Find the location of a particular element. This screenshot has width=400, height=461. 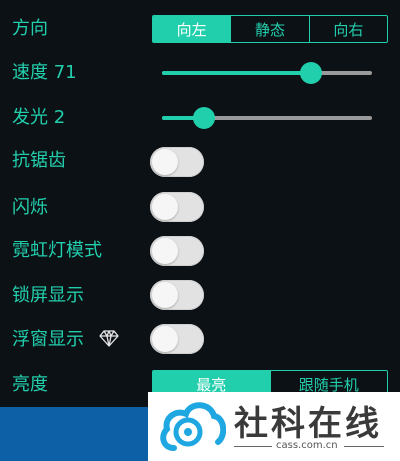

direction-segmented-control: 向左 静态 向右 is located at coordinates (270, 29).